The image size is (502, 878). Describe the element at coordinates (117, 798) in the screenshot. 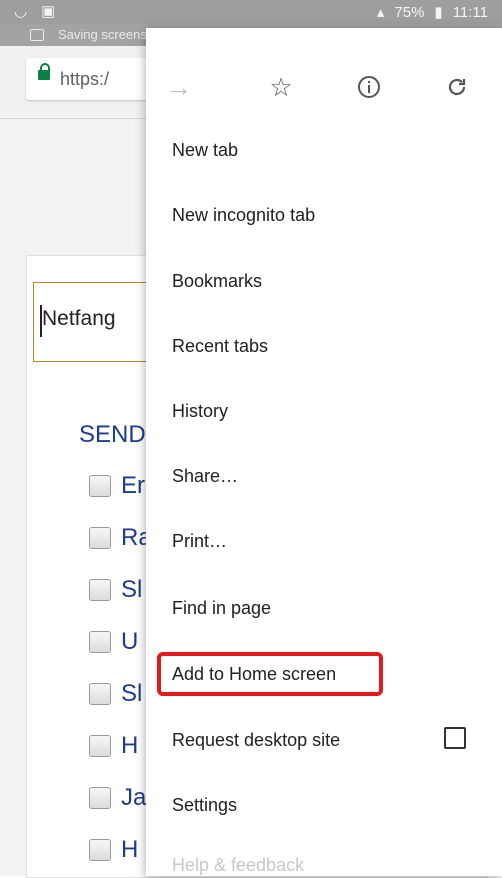

I see `checkbox-item: Ja` at that location.